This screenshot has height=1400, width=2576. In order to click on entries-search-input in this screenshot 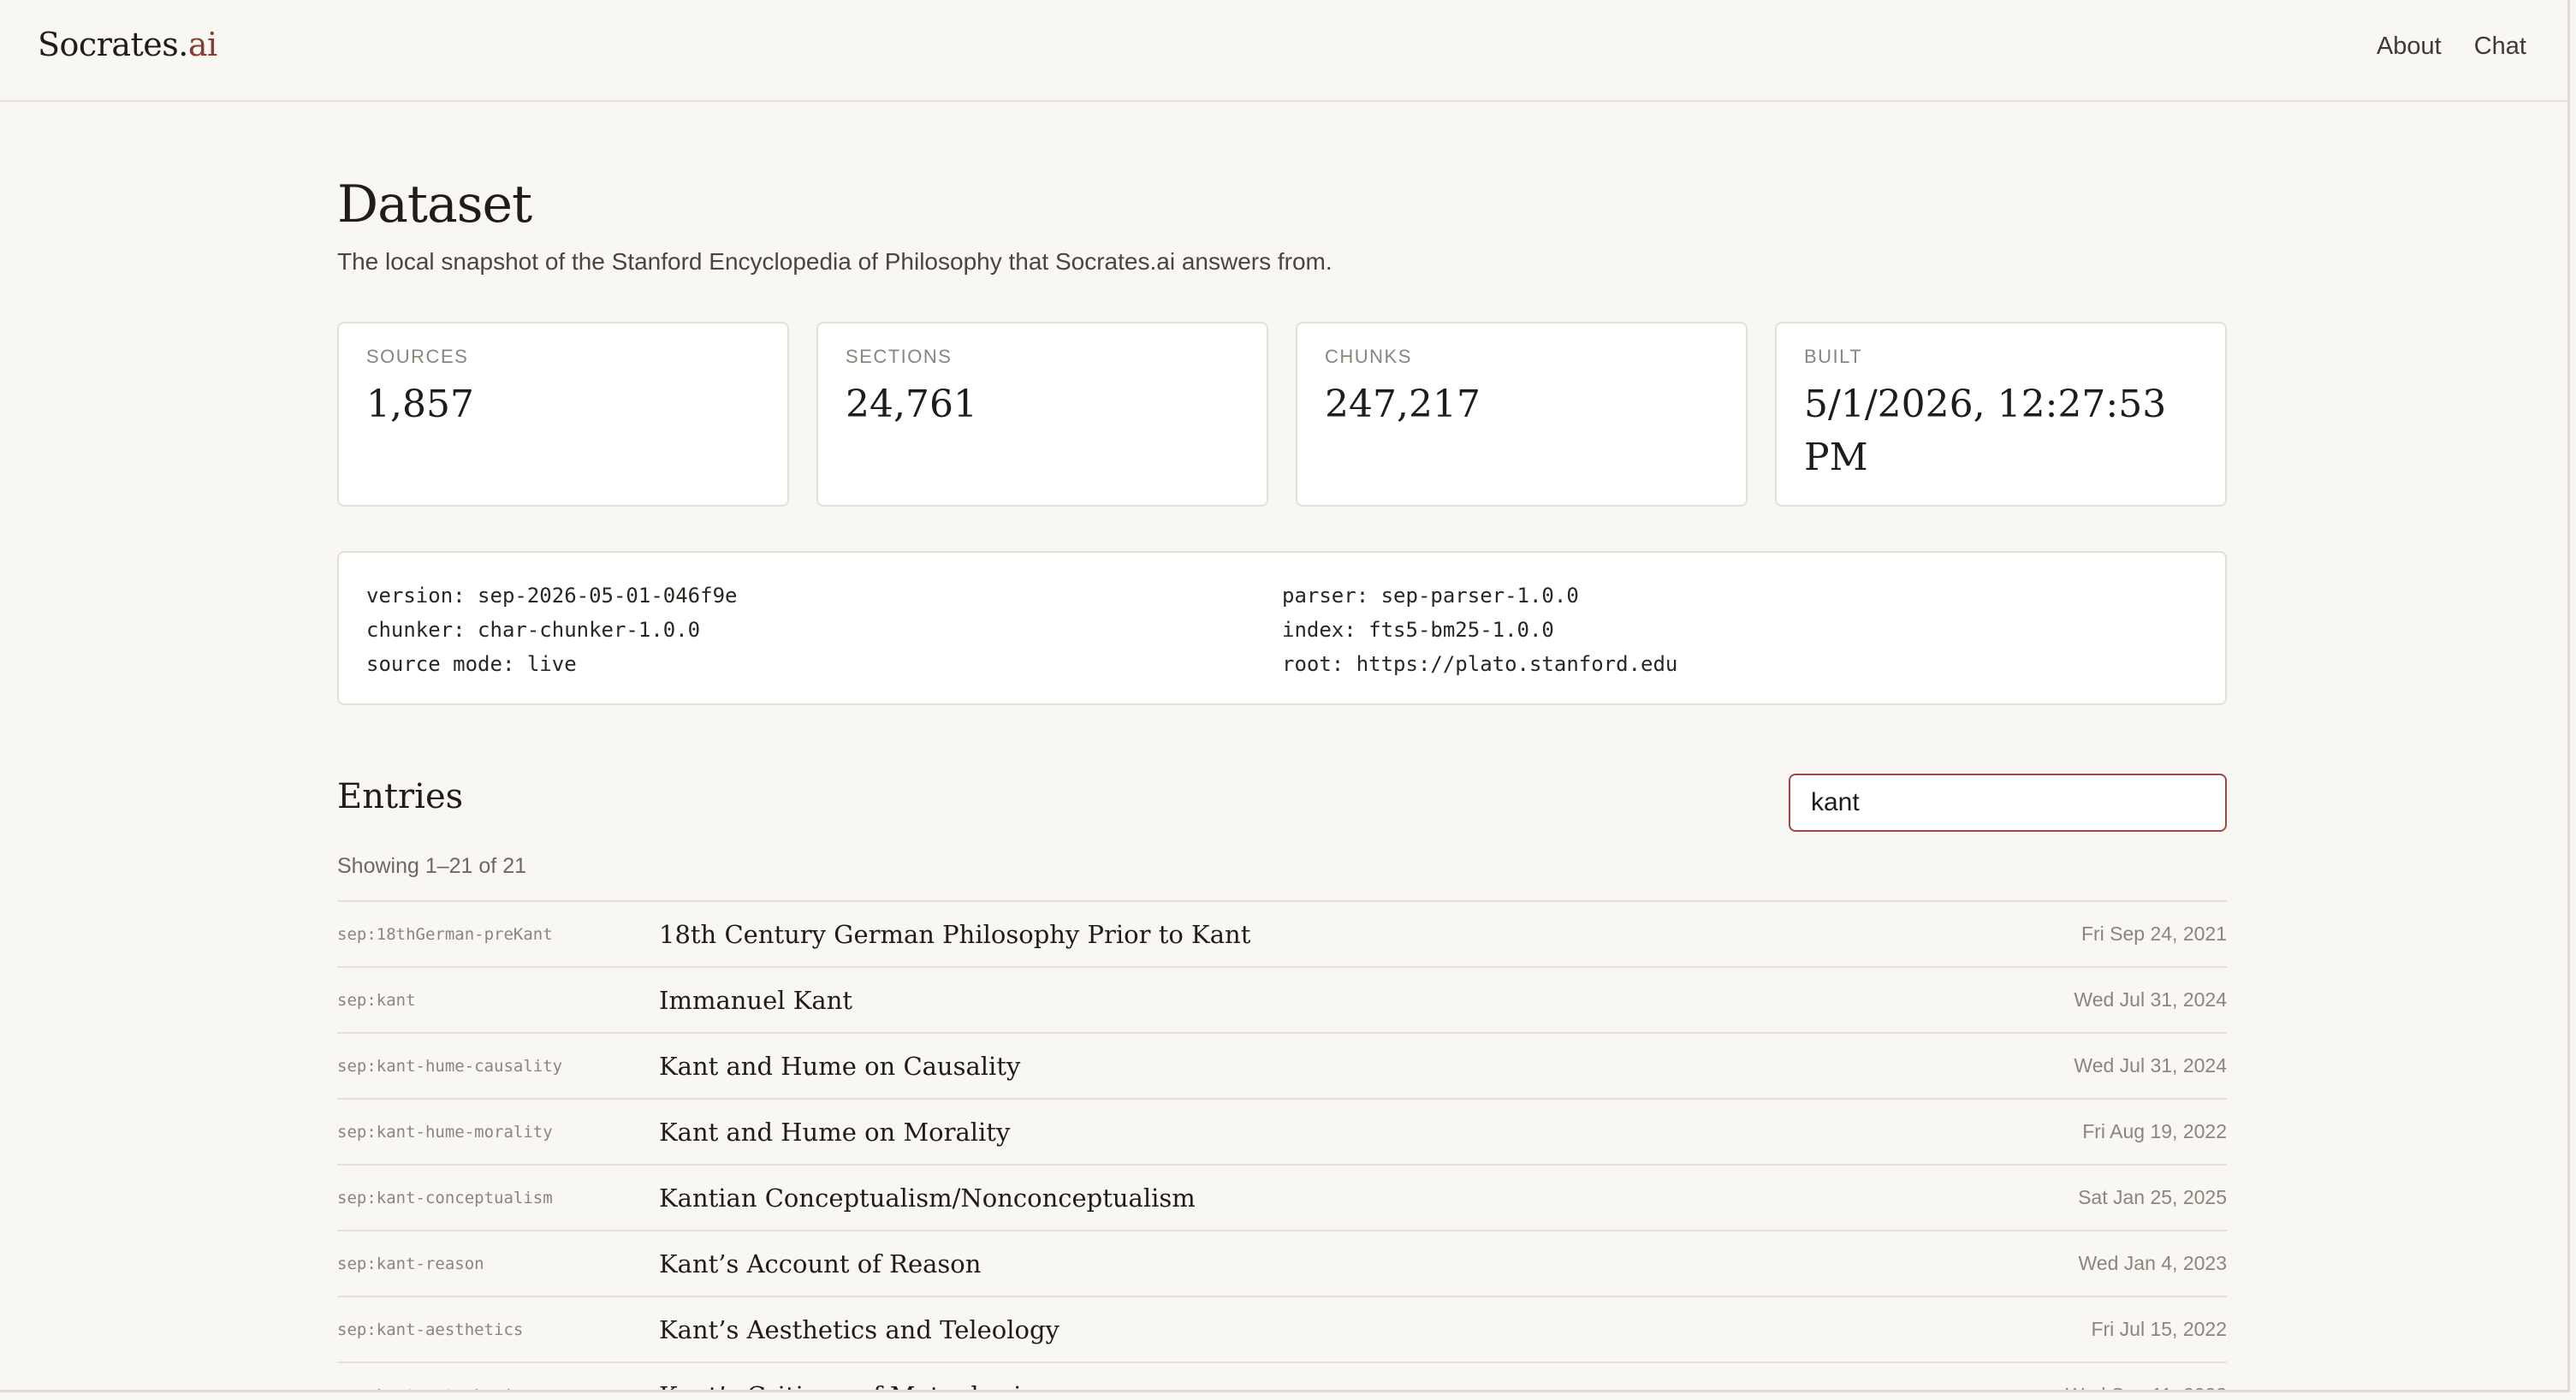, I will do `click(2008, 803)`.